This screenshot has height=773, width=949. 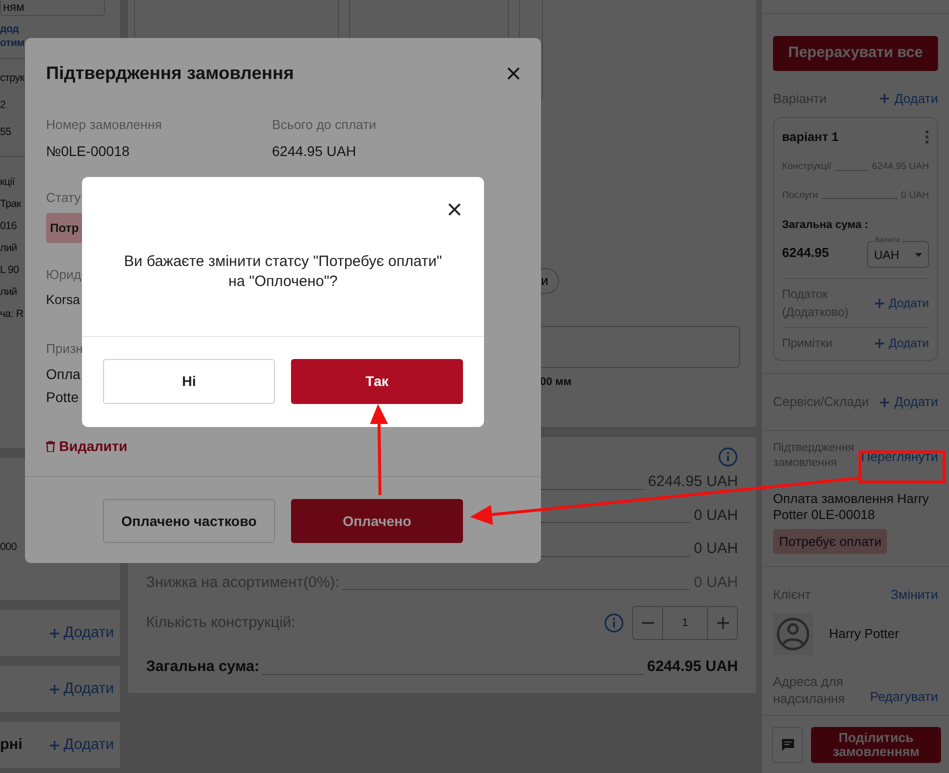 What do you see at coordinates (377, 521) in the screenshot?
I see `dialog-button: Оплачено` at bounding box center [377, 521].